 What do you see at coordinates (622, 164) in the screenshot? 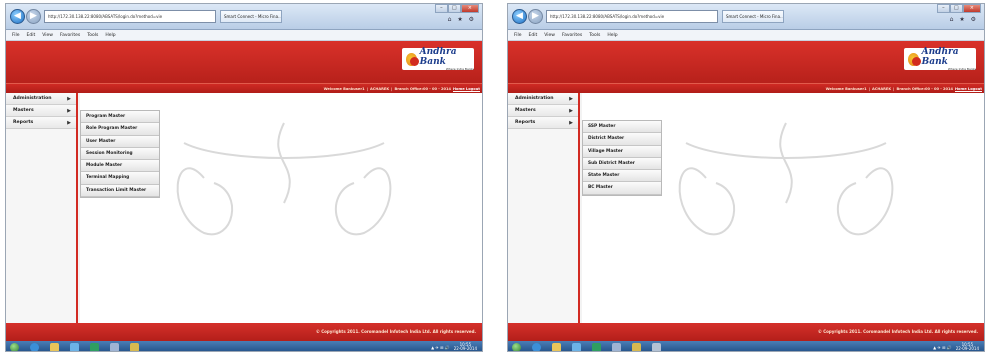
I see `submenu-sub-district-master: Sub District Master` at bounding box center [622, 164].